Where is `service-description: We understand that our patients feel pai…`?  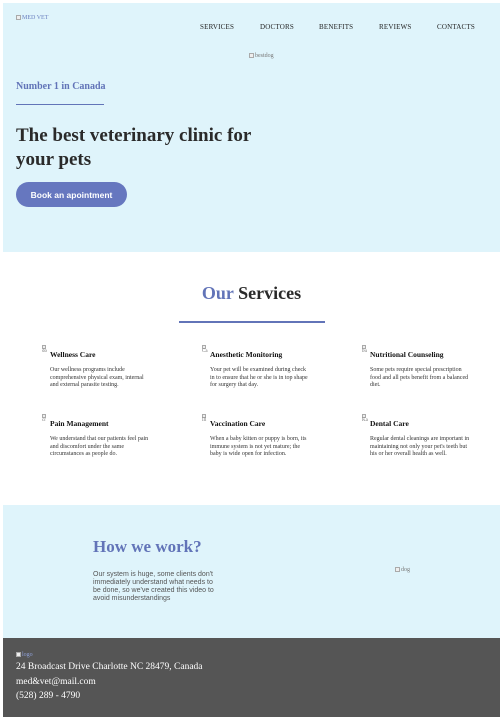 service-description: We understand that our patients feel pai… is located at coordinates (99, 446).